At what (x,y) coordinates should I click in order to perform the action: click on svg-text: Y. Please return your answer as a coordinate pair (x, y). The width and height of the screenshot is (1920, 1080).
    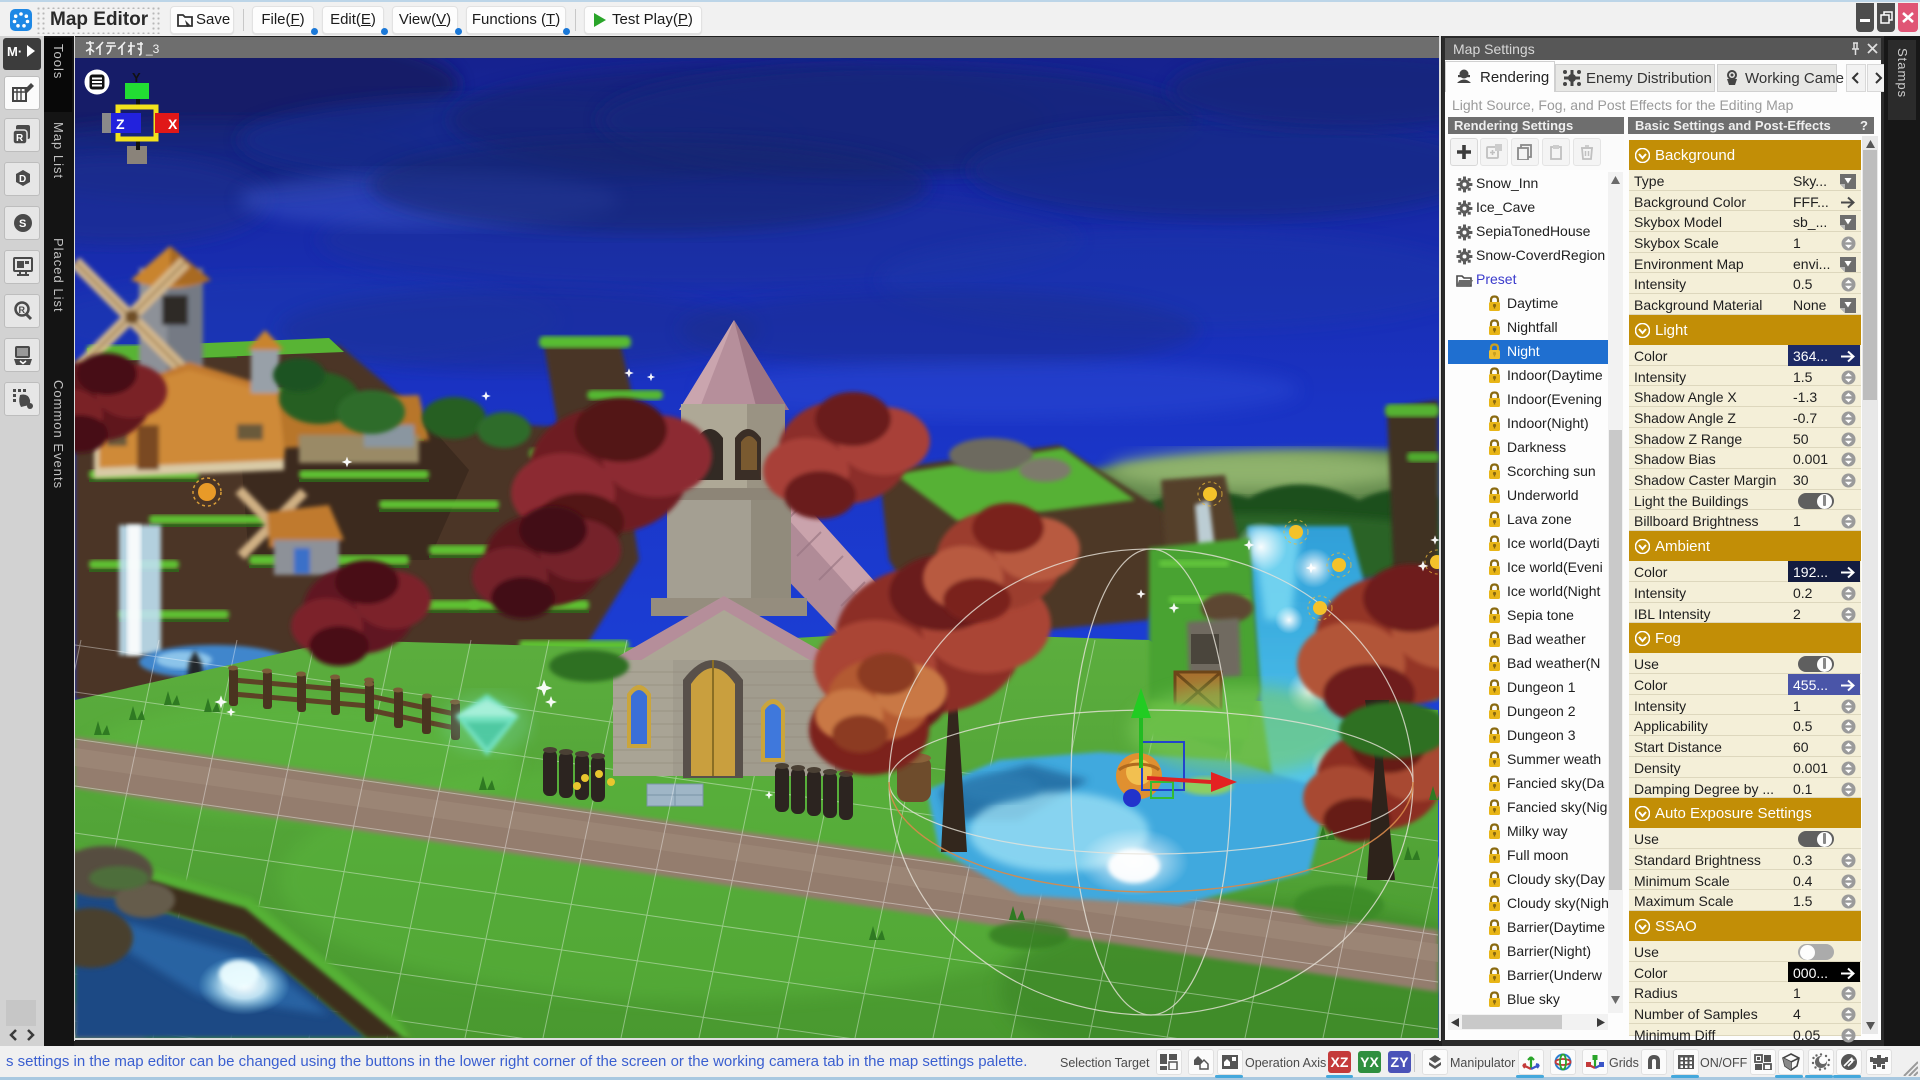
    Looking at the image, I should click on (136, 77).